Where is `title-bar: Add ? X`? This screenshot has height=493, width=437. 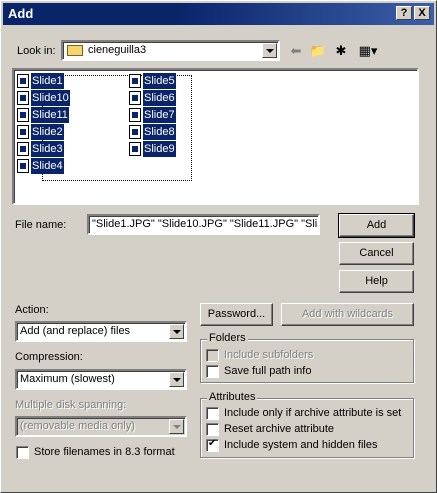
title-bar: Add ? X is located at coordinates (218, 14).